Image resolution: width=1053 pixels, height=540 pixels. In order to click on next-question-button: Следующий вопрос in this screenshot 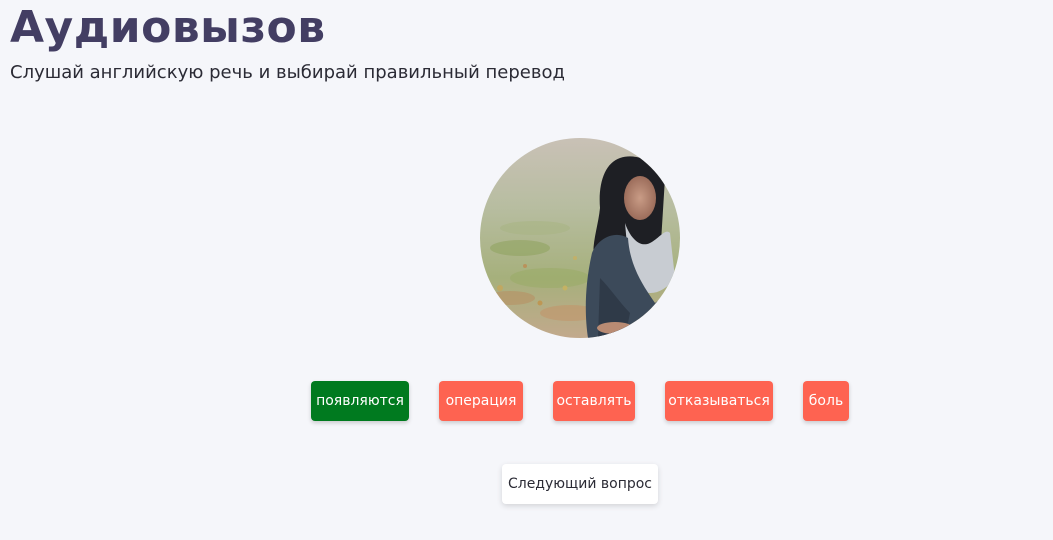, I will do `click(580, 484)`.